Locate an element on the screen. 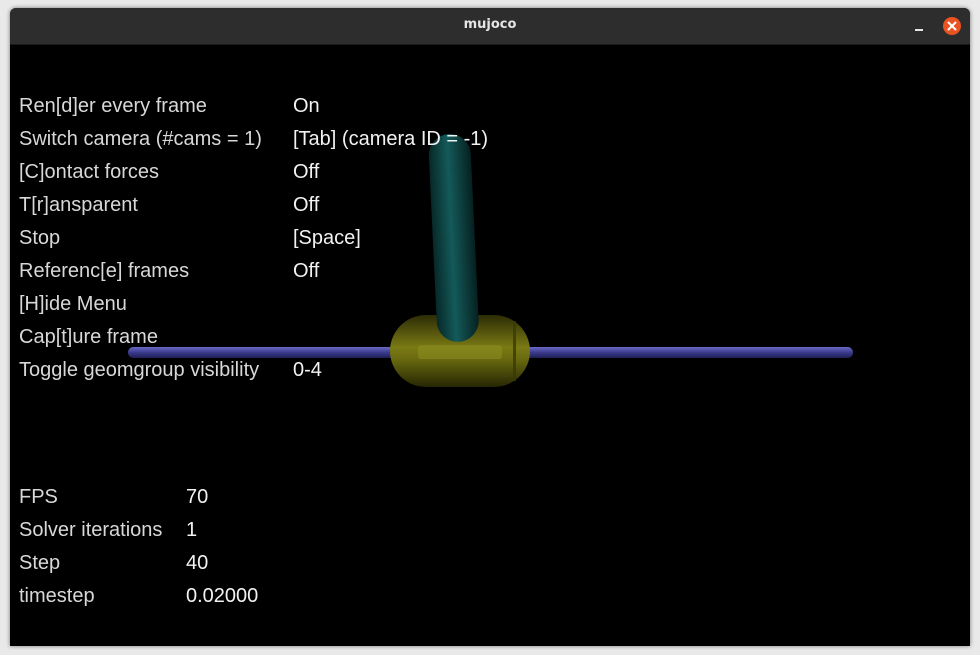 The image size is (980, 655). menu-value-switch-camera: [Tab] (camera ID = -1) is located at coordinates (391, 139).